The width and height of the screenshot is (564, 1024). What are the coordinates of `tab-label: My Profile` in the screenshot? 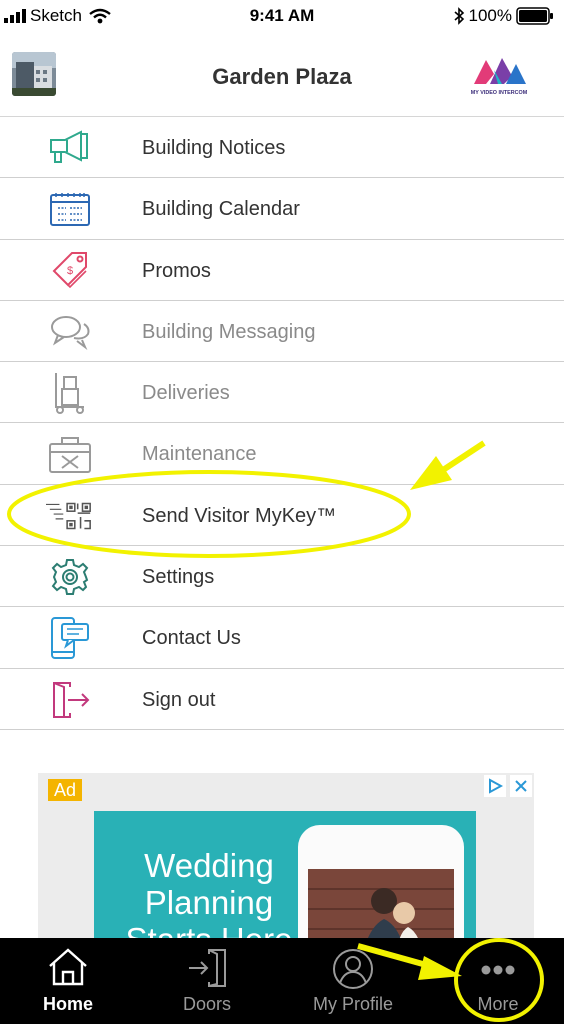 It's located at (352, 1004).